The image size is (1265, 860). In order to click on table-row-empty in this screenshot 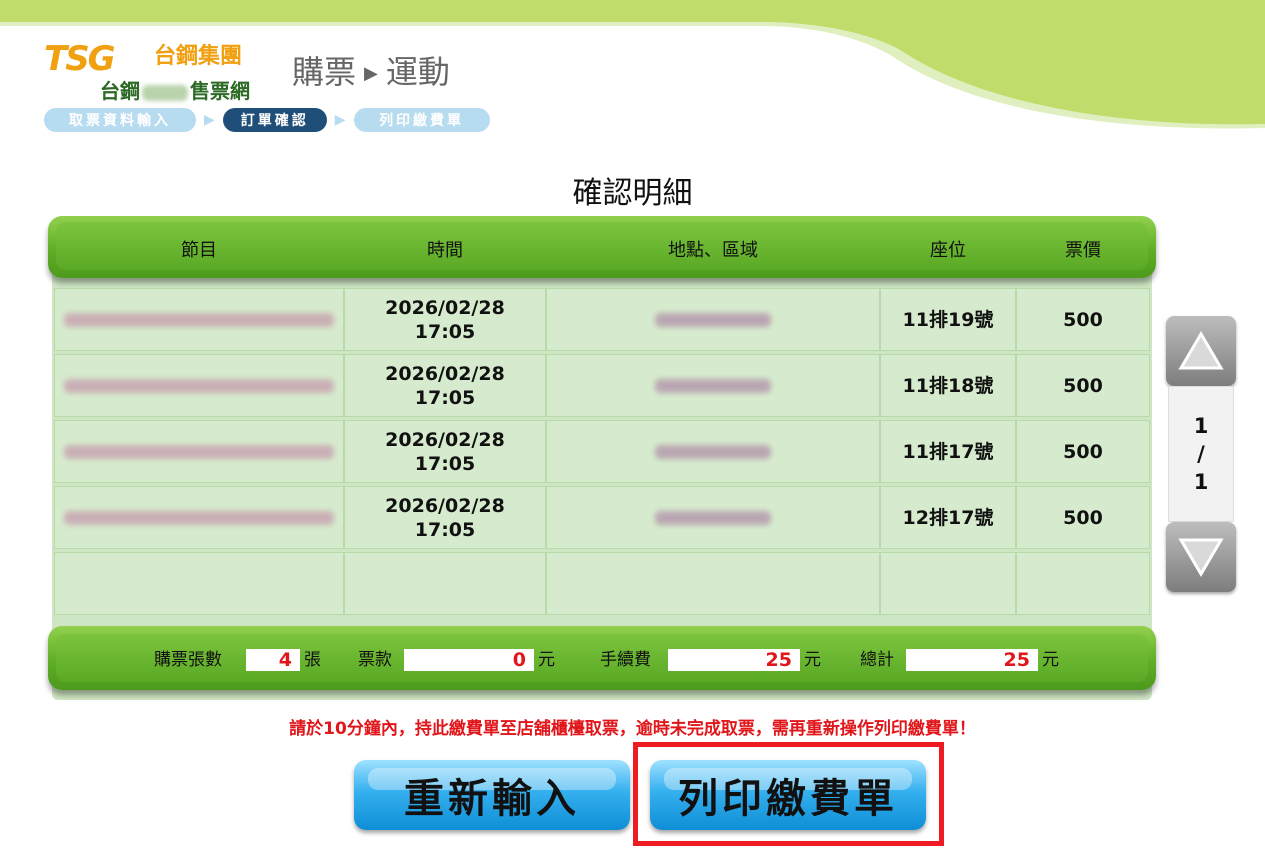, I will do `click(602, 584)`.